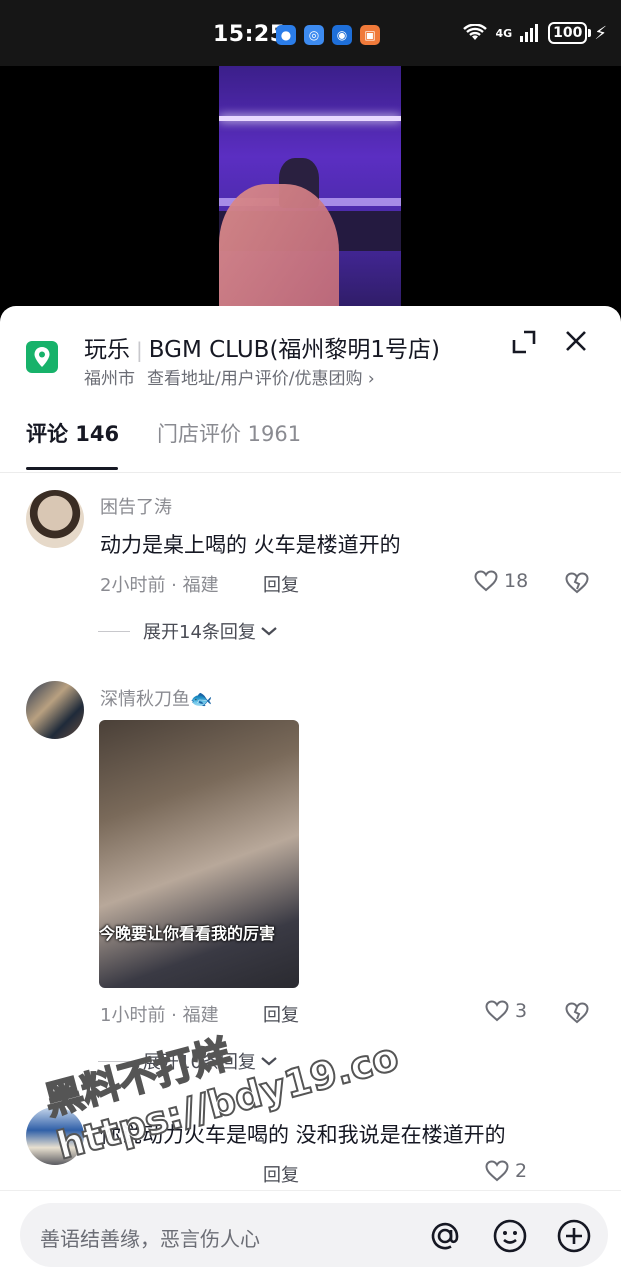 The image size is (621, 1280). What do you see at coordinates (516, 581) in the screenshot?
I see `like-count: 18` at bounding box center [516, 581].